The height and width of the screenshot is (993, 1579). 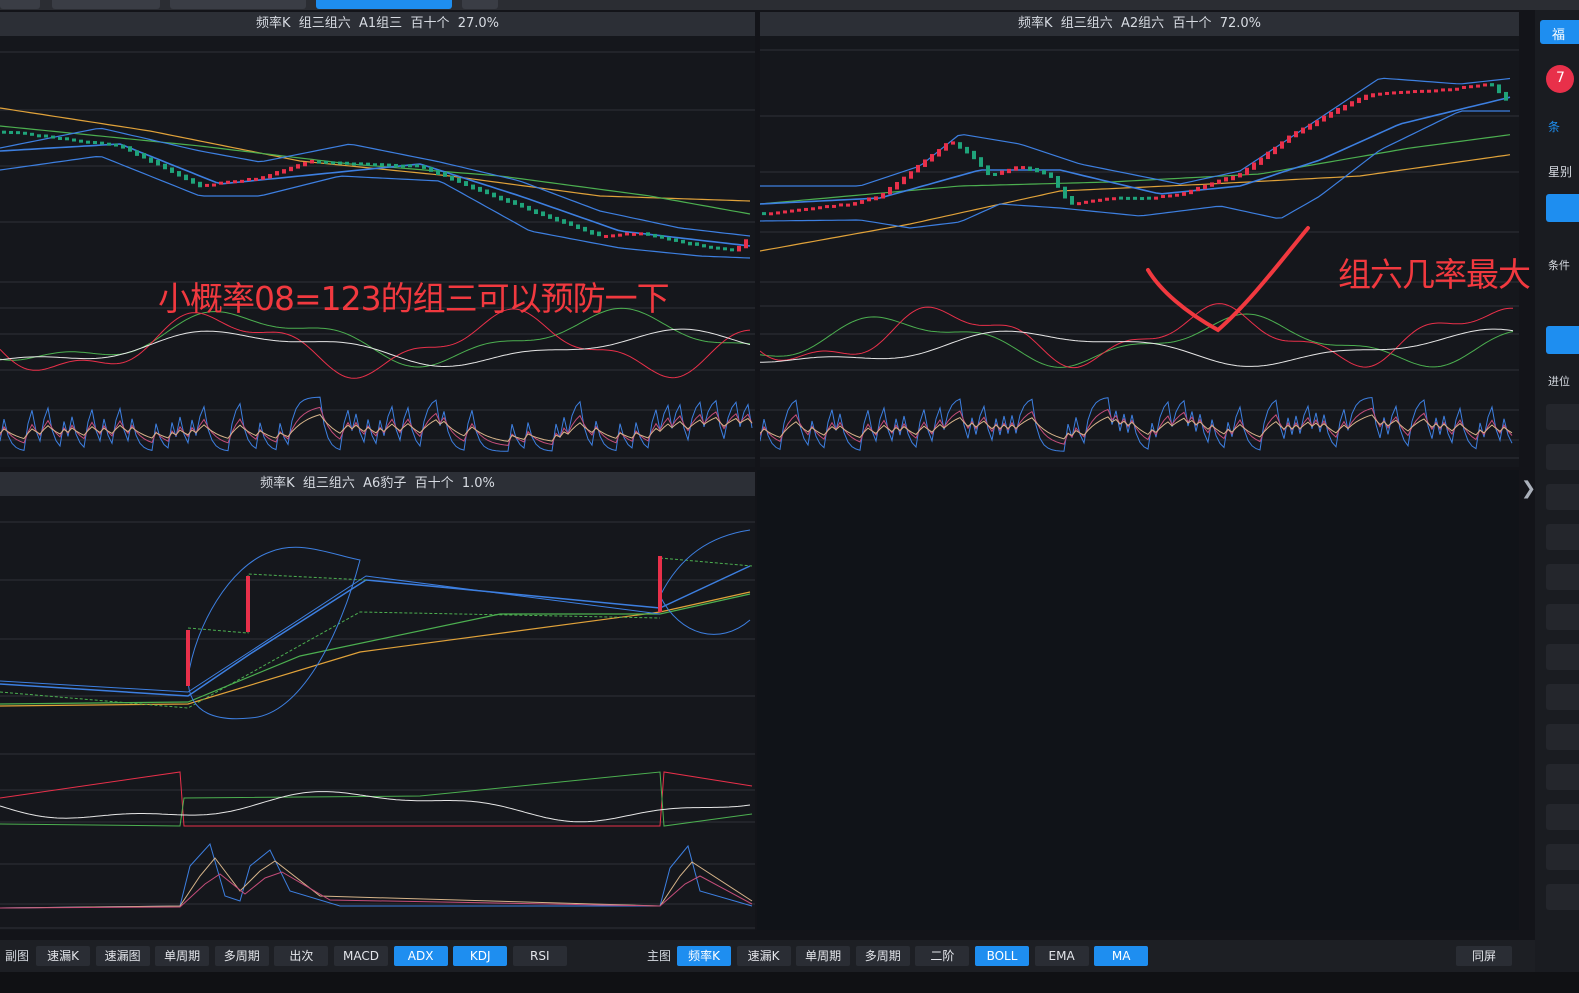 I want to click on main-chart-button-6: EMA, so click(x=1061, y=956).